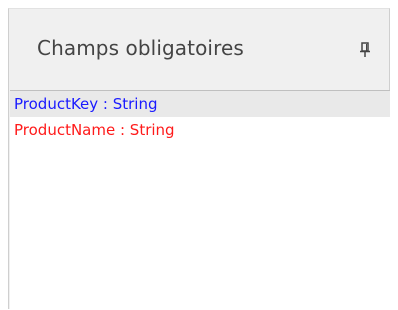 The height and width of the screenshot is (310, 398). I want to click on list-item-product-name: ProductName : String, so click(200, 130).